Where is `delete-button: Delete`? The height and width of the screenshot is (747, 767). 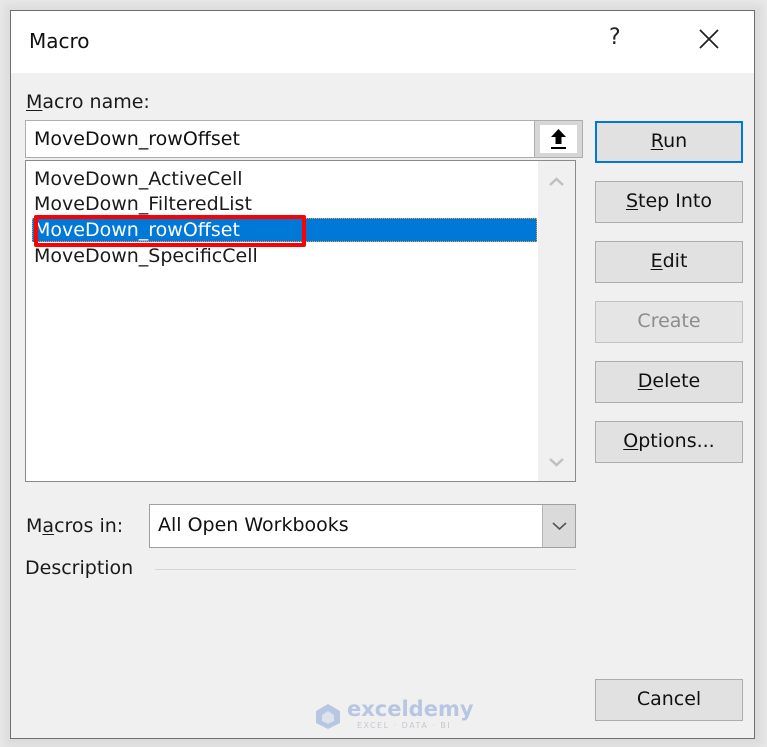
delete-button: Delete is located at coordinates (669, 382).